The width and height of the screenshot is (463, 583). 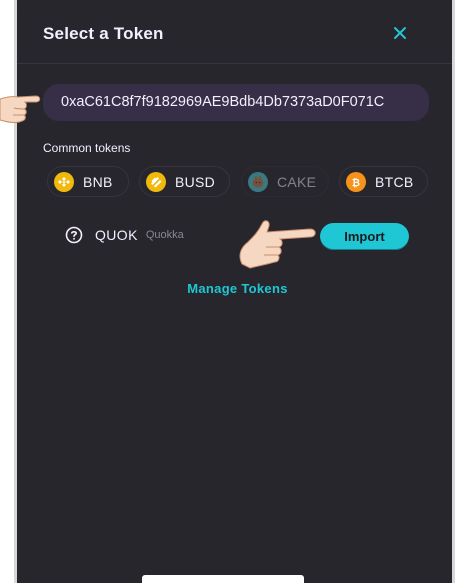 What do you see at coordinates (64, 181) in the screenshot?
I see `bnb-icon` at bounding box center [64, 181].